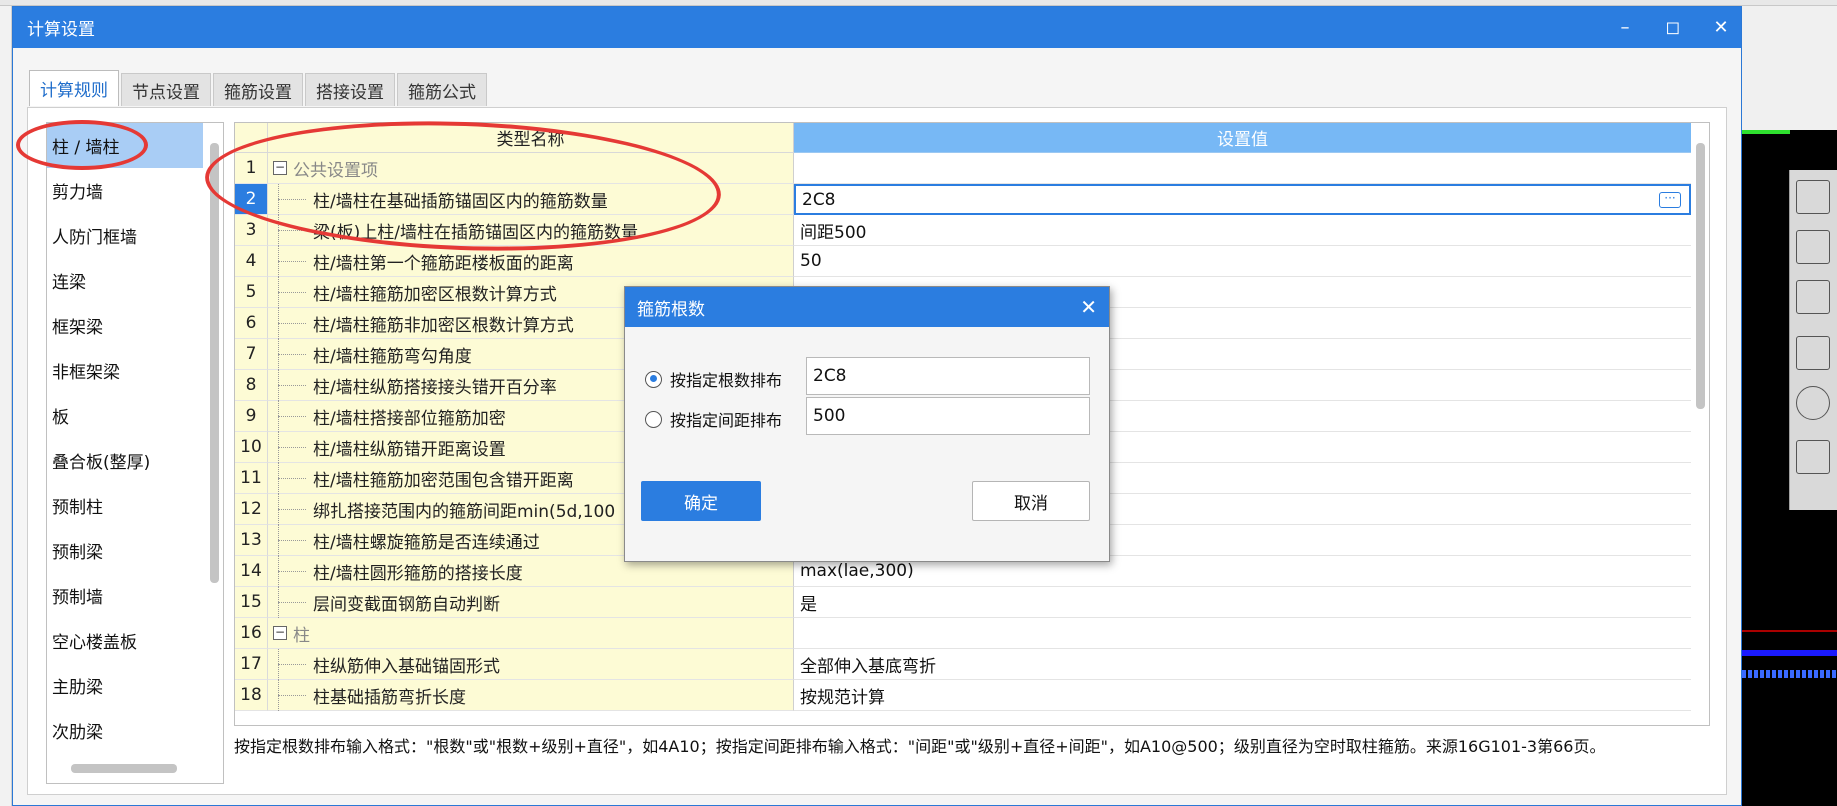 Image resolution: width=1837 pixels, height=806 pixels. I want to click on row-number: 6, so click(251, 323).